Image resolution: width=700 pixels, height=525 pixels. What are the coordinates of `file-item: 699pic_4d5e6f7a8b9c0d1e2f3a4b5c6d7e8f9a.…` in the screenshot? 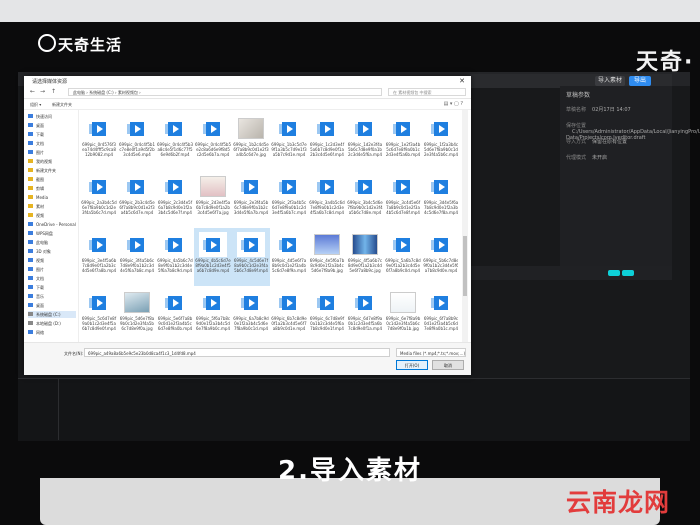 It's located at (289, 257).